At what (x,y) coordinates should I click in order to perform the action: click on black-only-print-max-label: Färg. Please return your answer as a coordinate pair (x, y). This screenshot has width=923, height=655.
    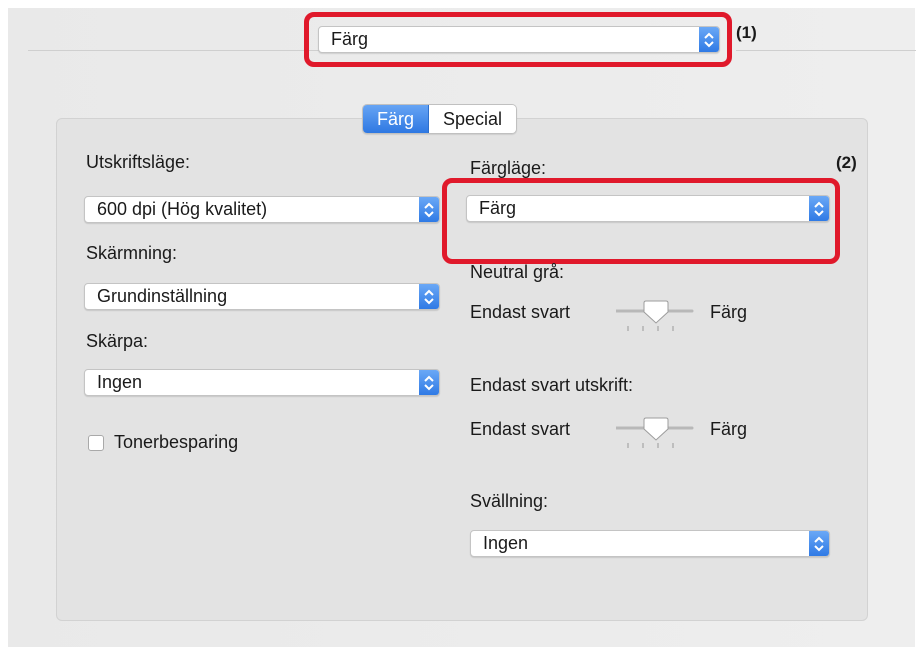
    Looking at the image, I should click on (729, 429).